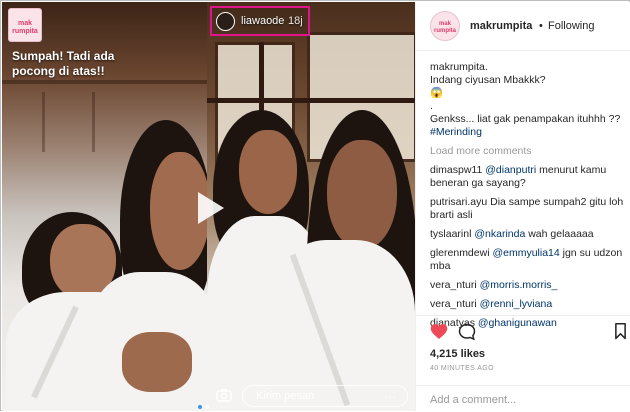  What do you see at coordinates (456, 170) in the screenshot?
I see `comment-username: dimaspw11` at bounding box center [456, 170].